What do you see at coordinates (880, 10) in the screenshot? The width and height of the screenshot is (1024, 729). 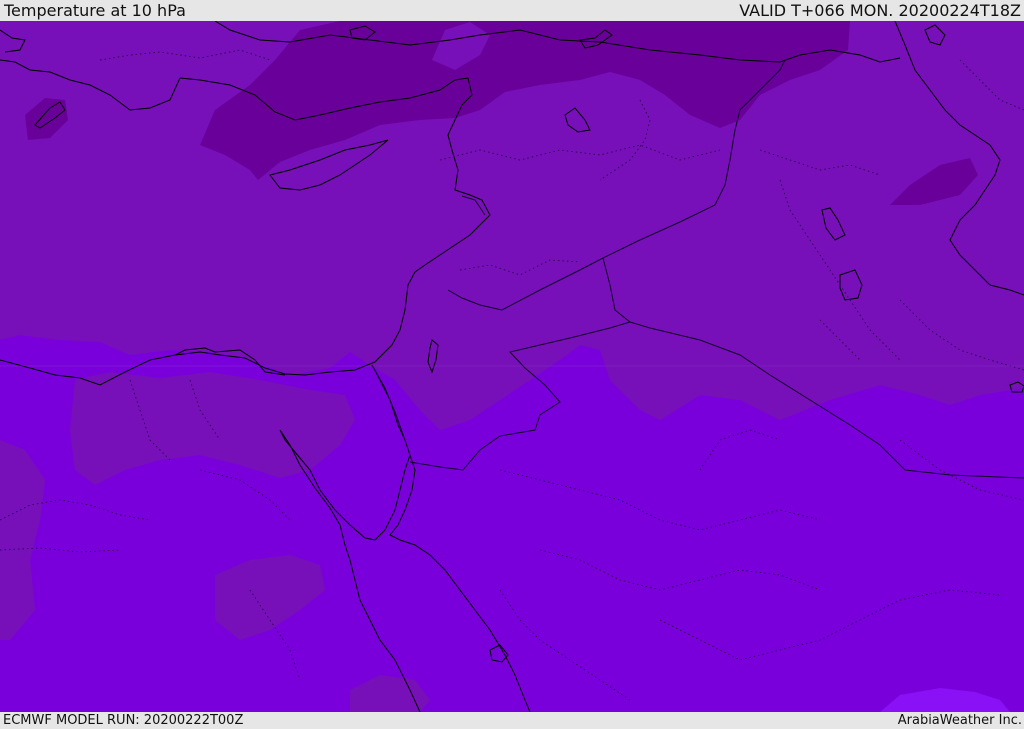 I see `valid-time: VALID T+066 MON. 20200224T18Z` at bounding box center [880, 10].